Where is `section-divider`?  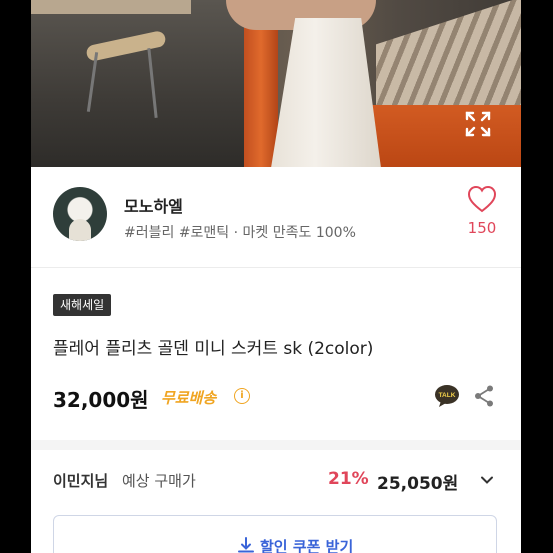
section-divider is located at coordinates (276, 445).